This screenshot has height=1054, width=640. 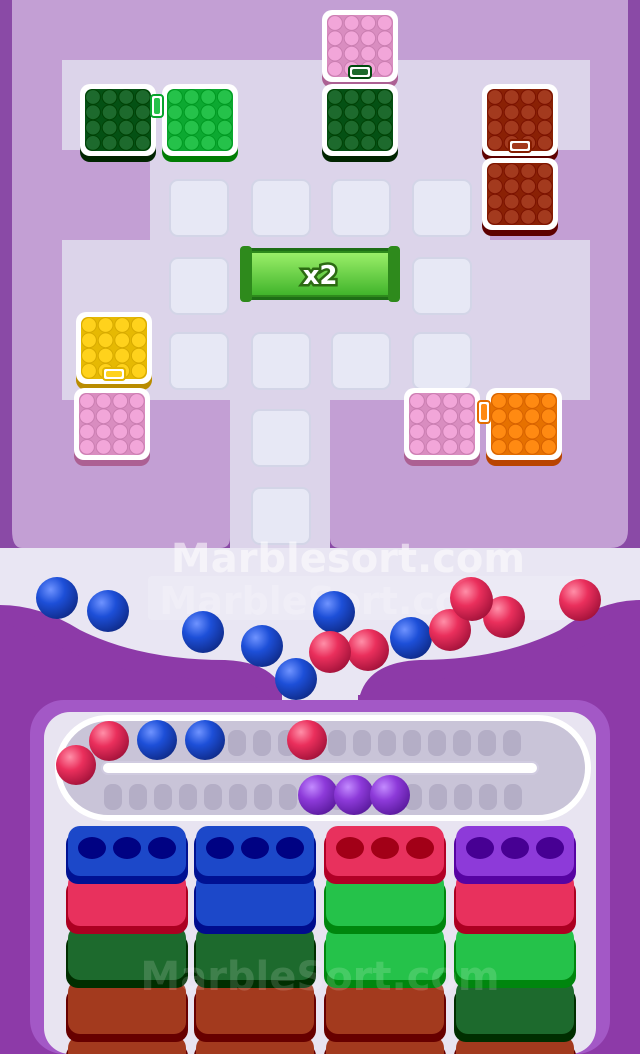 I want to click on multiplier-banner: x2, so click(x=320, y=274).